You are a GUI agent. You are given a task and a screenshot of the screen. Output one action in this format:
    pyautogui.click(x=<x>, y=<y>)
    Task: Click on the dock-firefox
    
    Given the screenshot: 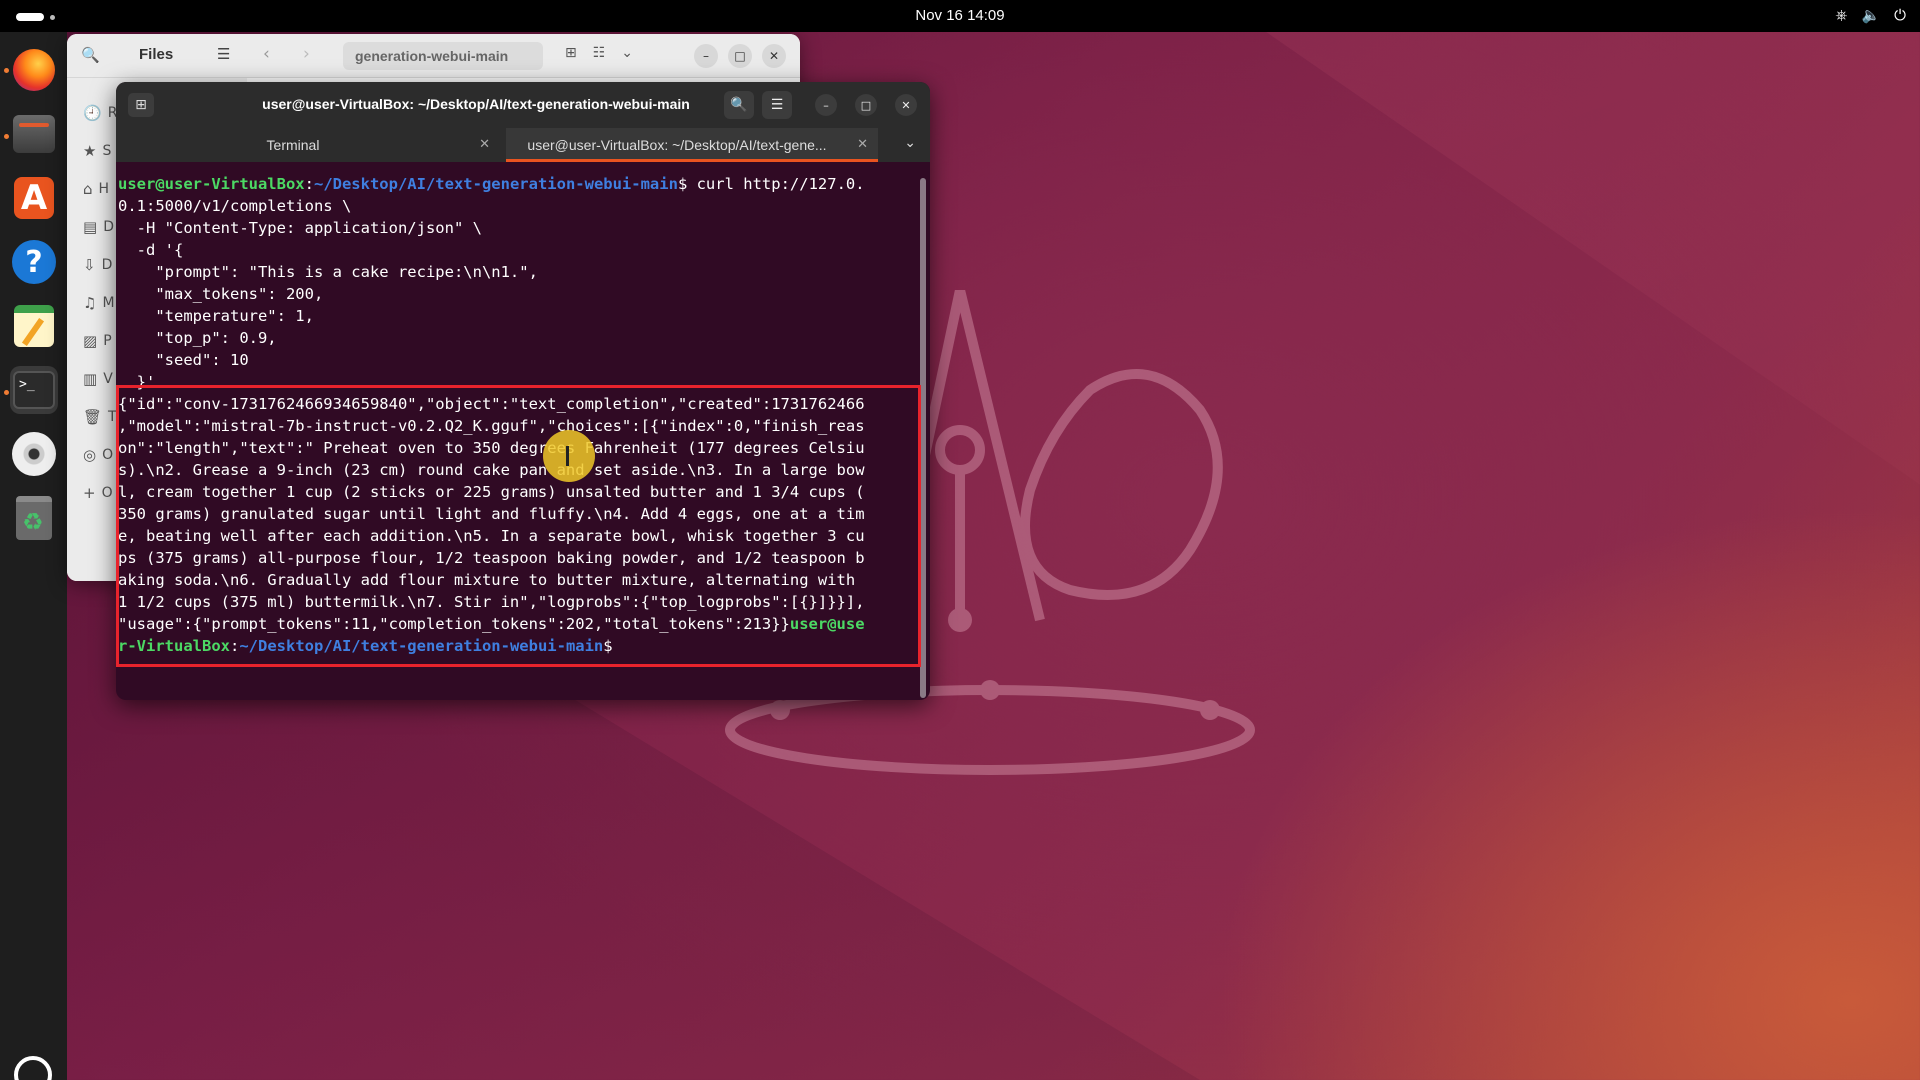 What is the action you would take?
    pyautogui.click(x=34, y=70)
    